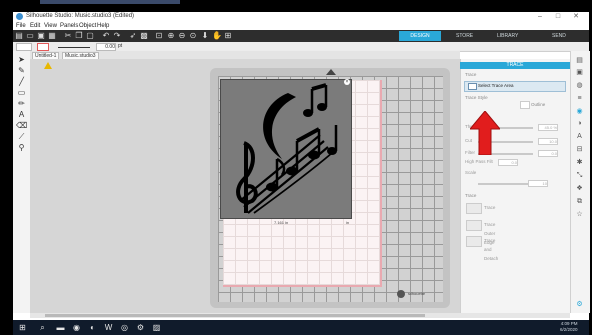 The height and width of the screenshot is (335, 592). I want to click on trace-option-label: Trace, so click(490, 207).